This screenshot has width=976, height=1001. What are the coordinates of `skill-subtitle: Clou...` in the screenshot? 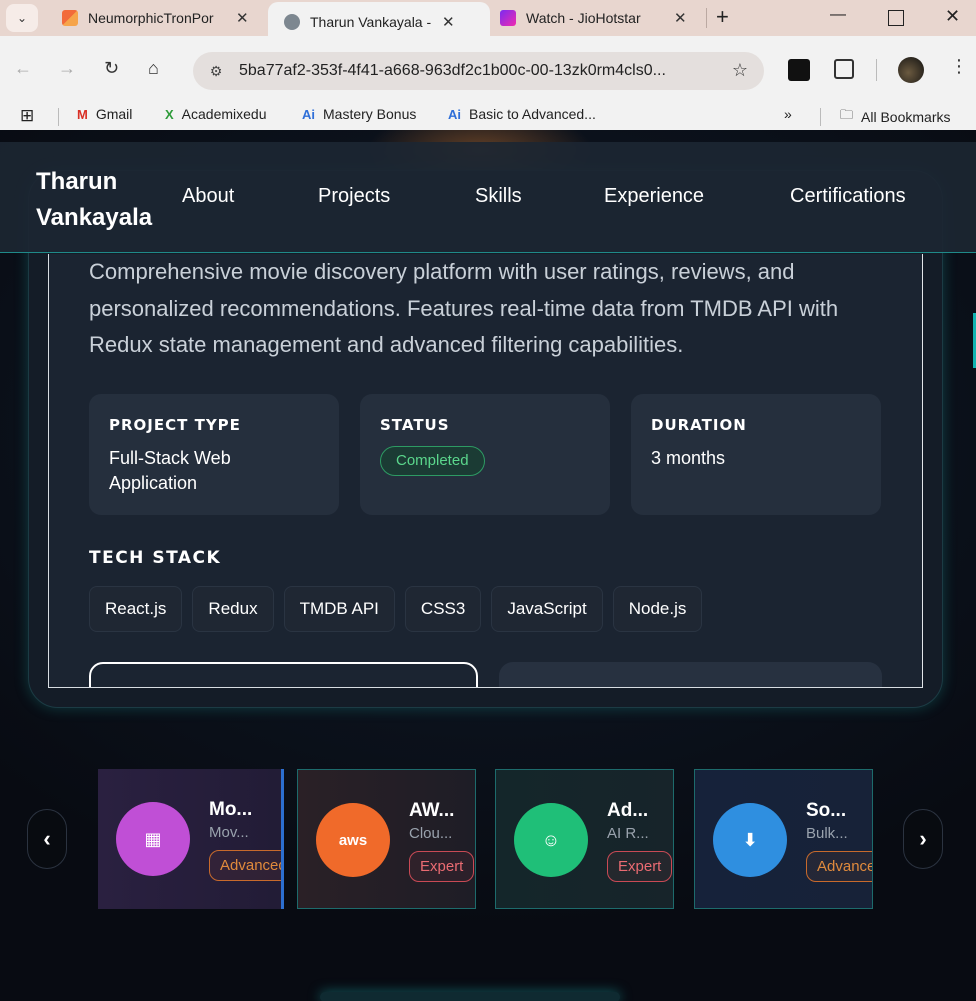 It's located at (431, 833).